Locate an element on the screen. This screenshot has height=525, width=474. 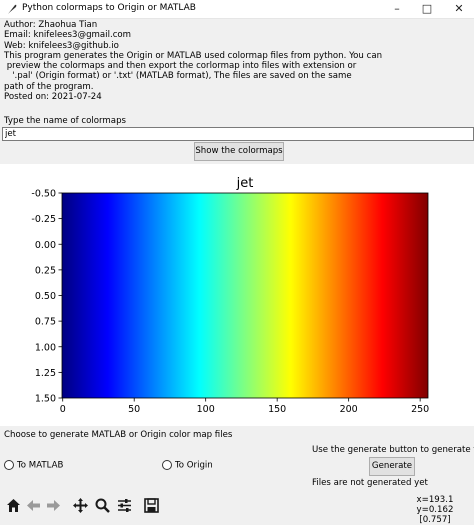
generation-status: Files are not generated yet is located at coordinates (370, 483).